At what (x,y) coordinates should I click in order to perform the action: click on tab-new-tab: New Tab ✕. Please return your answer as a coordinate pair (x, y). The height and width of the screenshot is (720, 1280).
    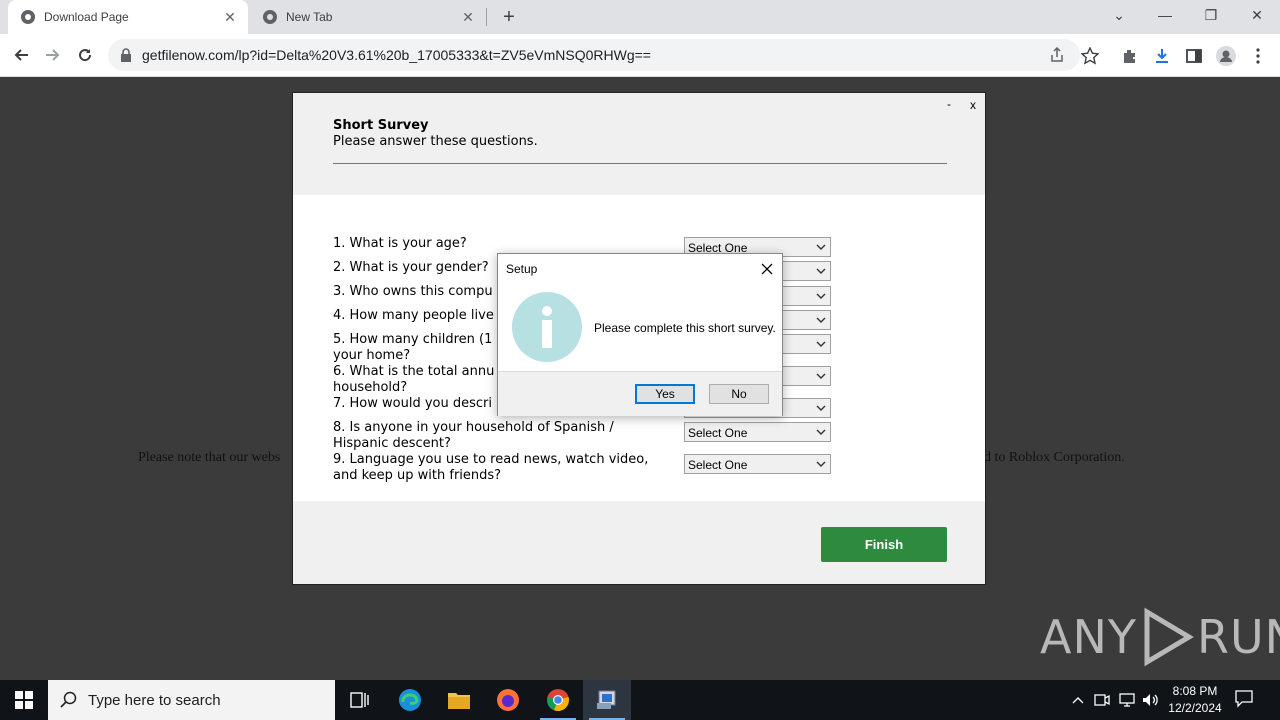
    Looking at the image, I should click on (368, 17).